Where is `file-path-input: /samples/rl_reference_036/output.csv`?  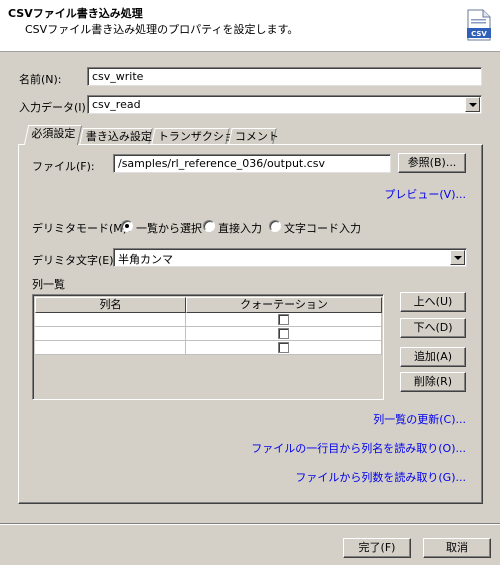 file-path-input: /samples/rl_reference_036/output.csv is located at coordinates (252, 163).